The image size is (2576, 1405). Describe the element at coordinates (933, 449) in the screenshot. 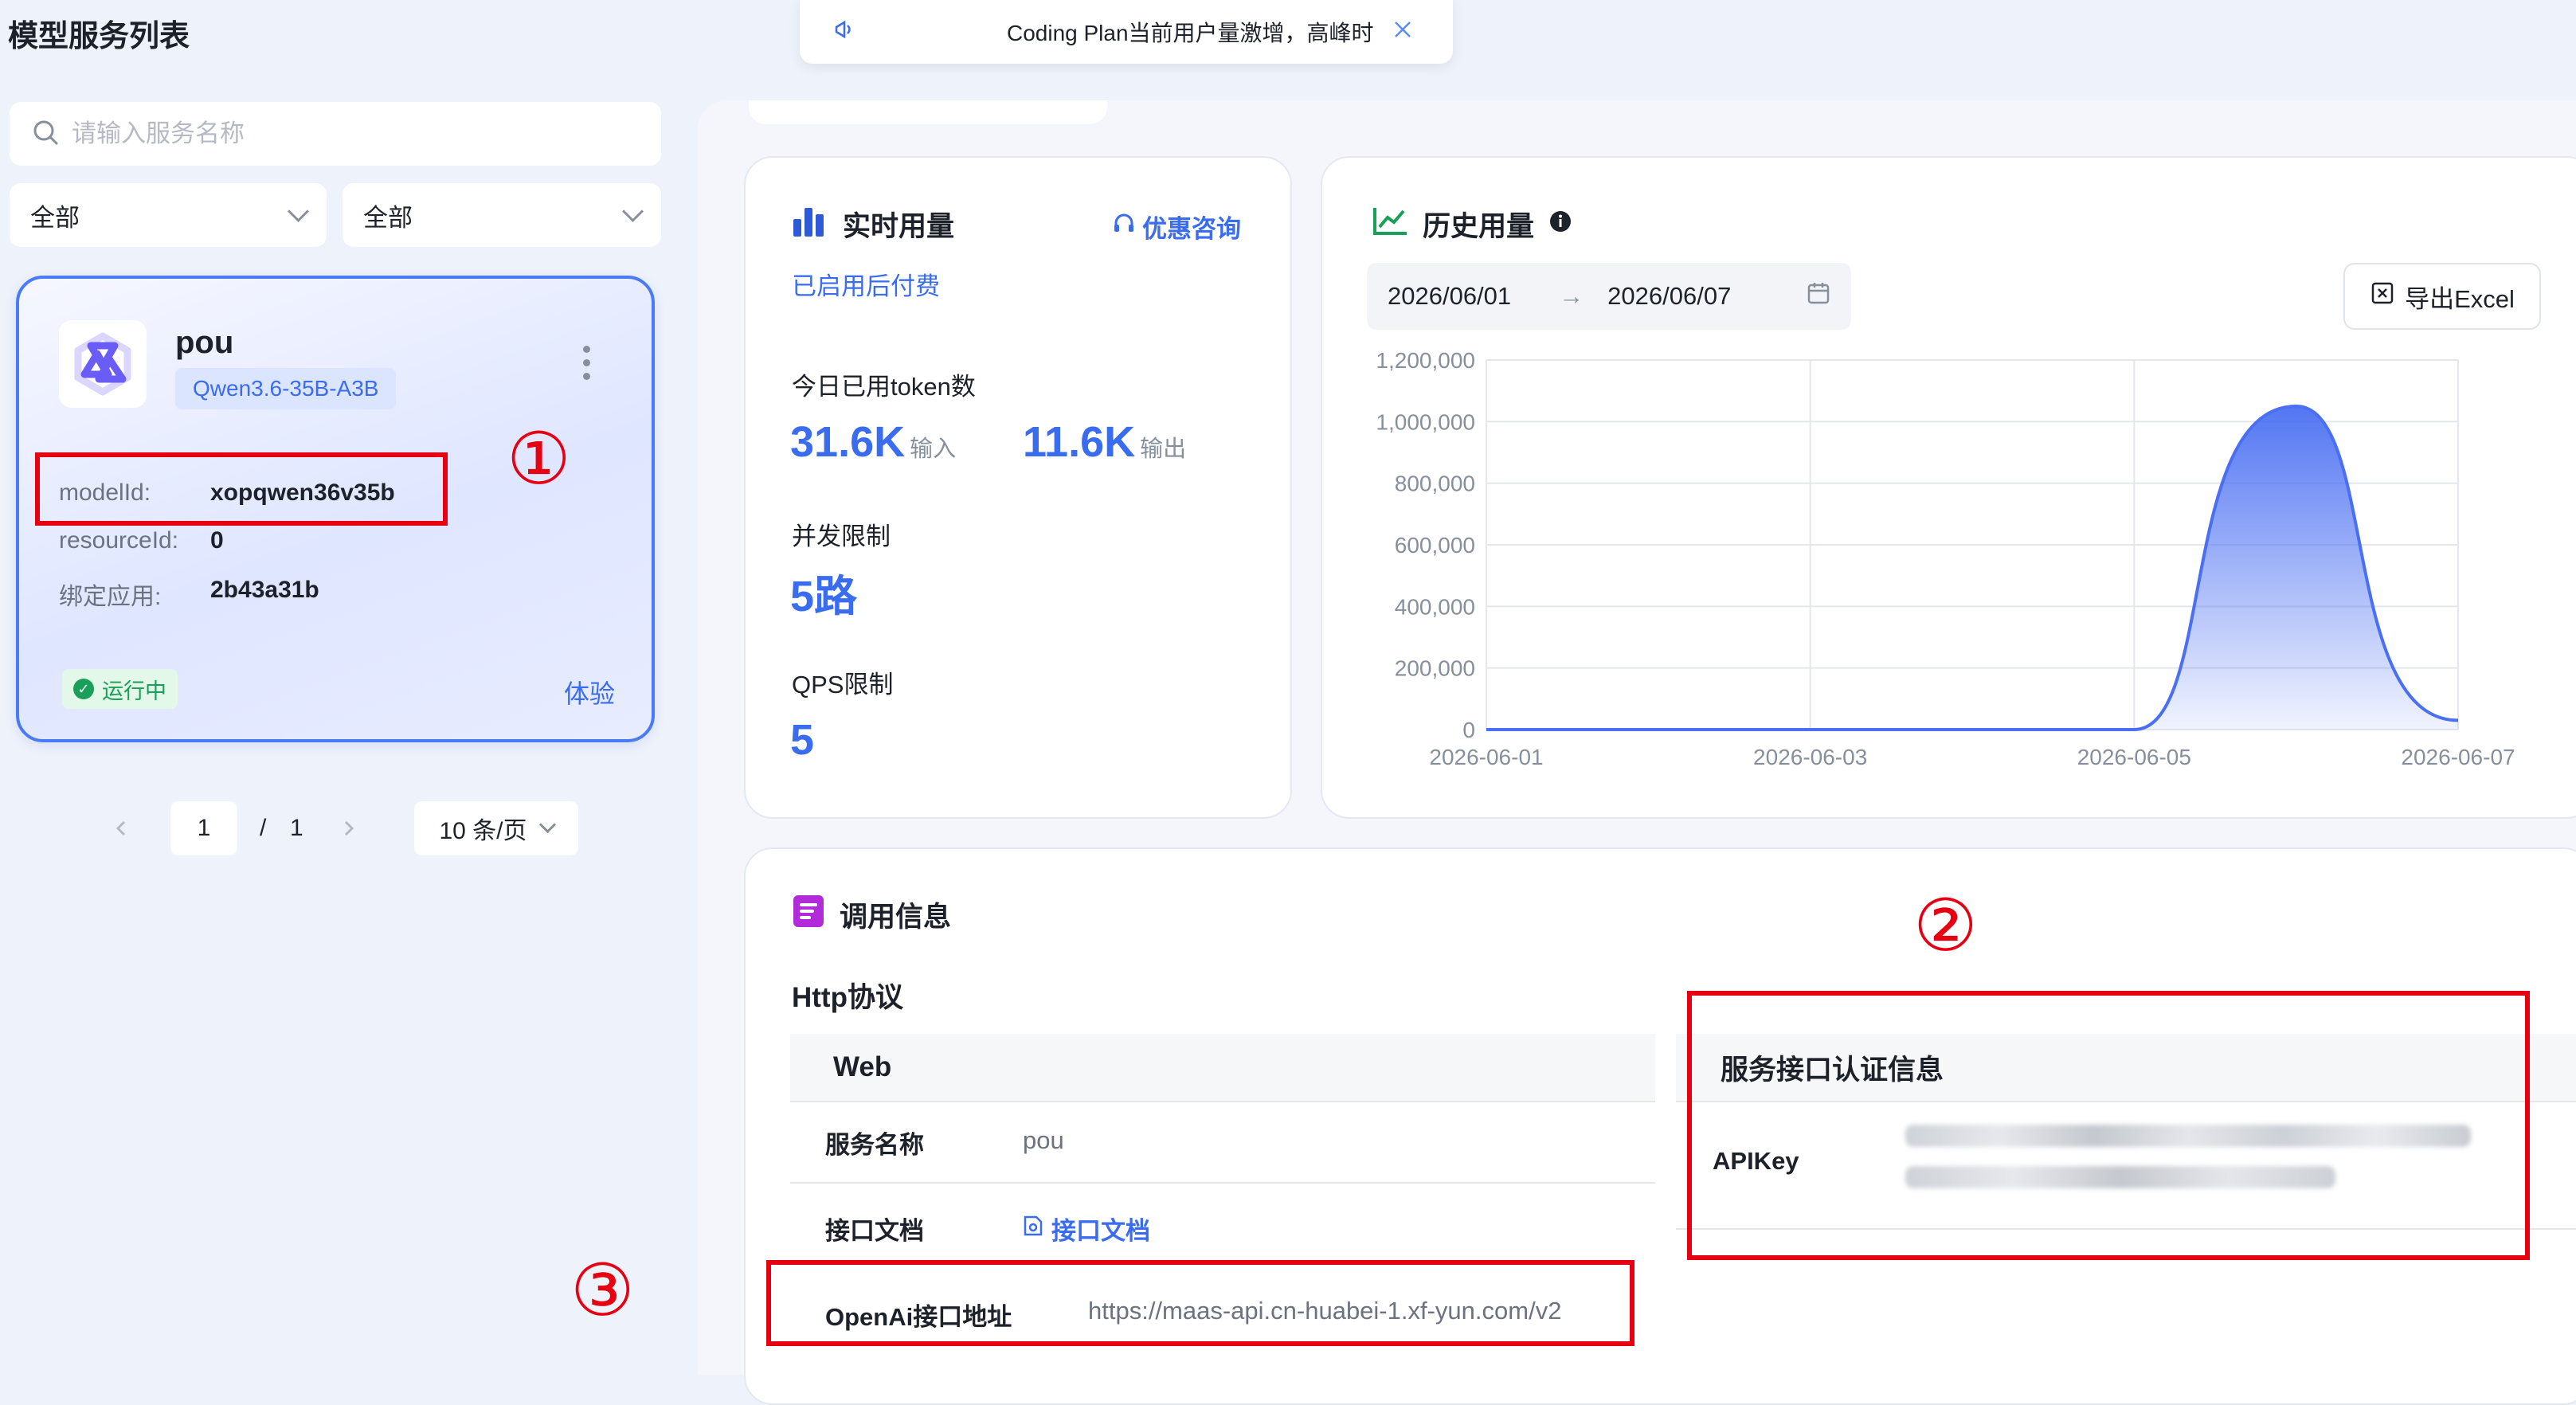

I see `input-token-unit: 输入` at that location.